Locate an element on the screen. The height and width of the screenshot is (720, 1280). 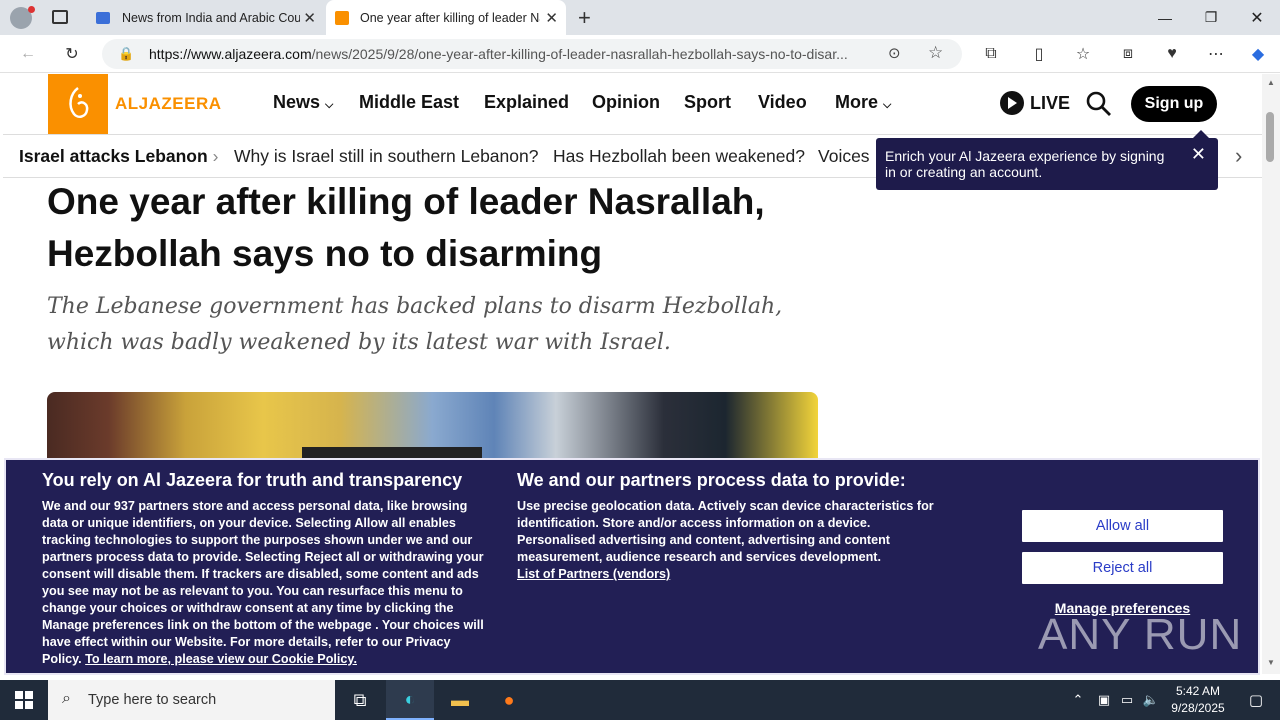
menu-opinion: Opinion is located at coordinates (626, 102).